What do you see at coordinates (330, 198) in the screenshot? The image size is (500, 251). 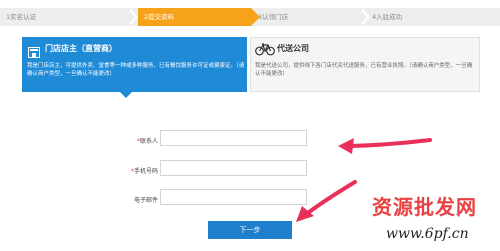 I see `annotation-arrow-bottom` at bounding box center [330, 198].